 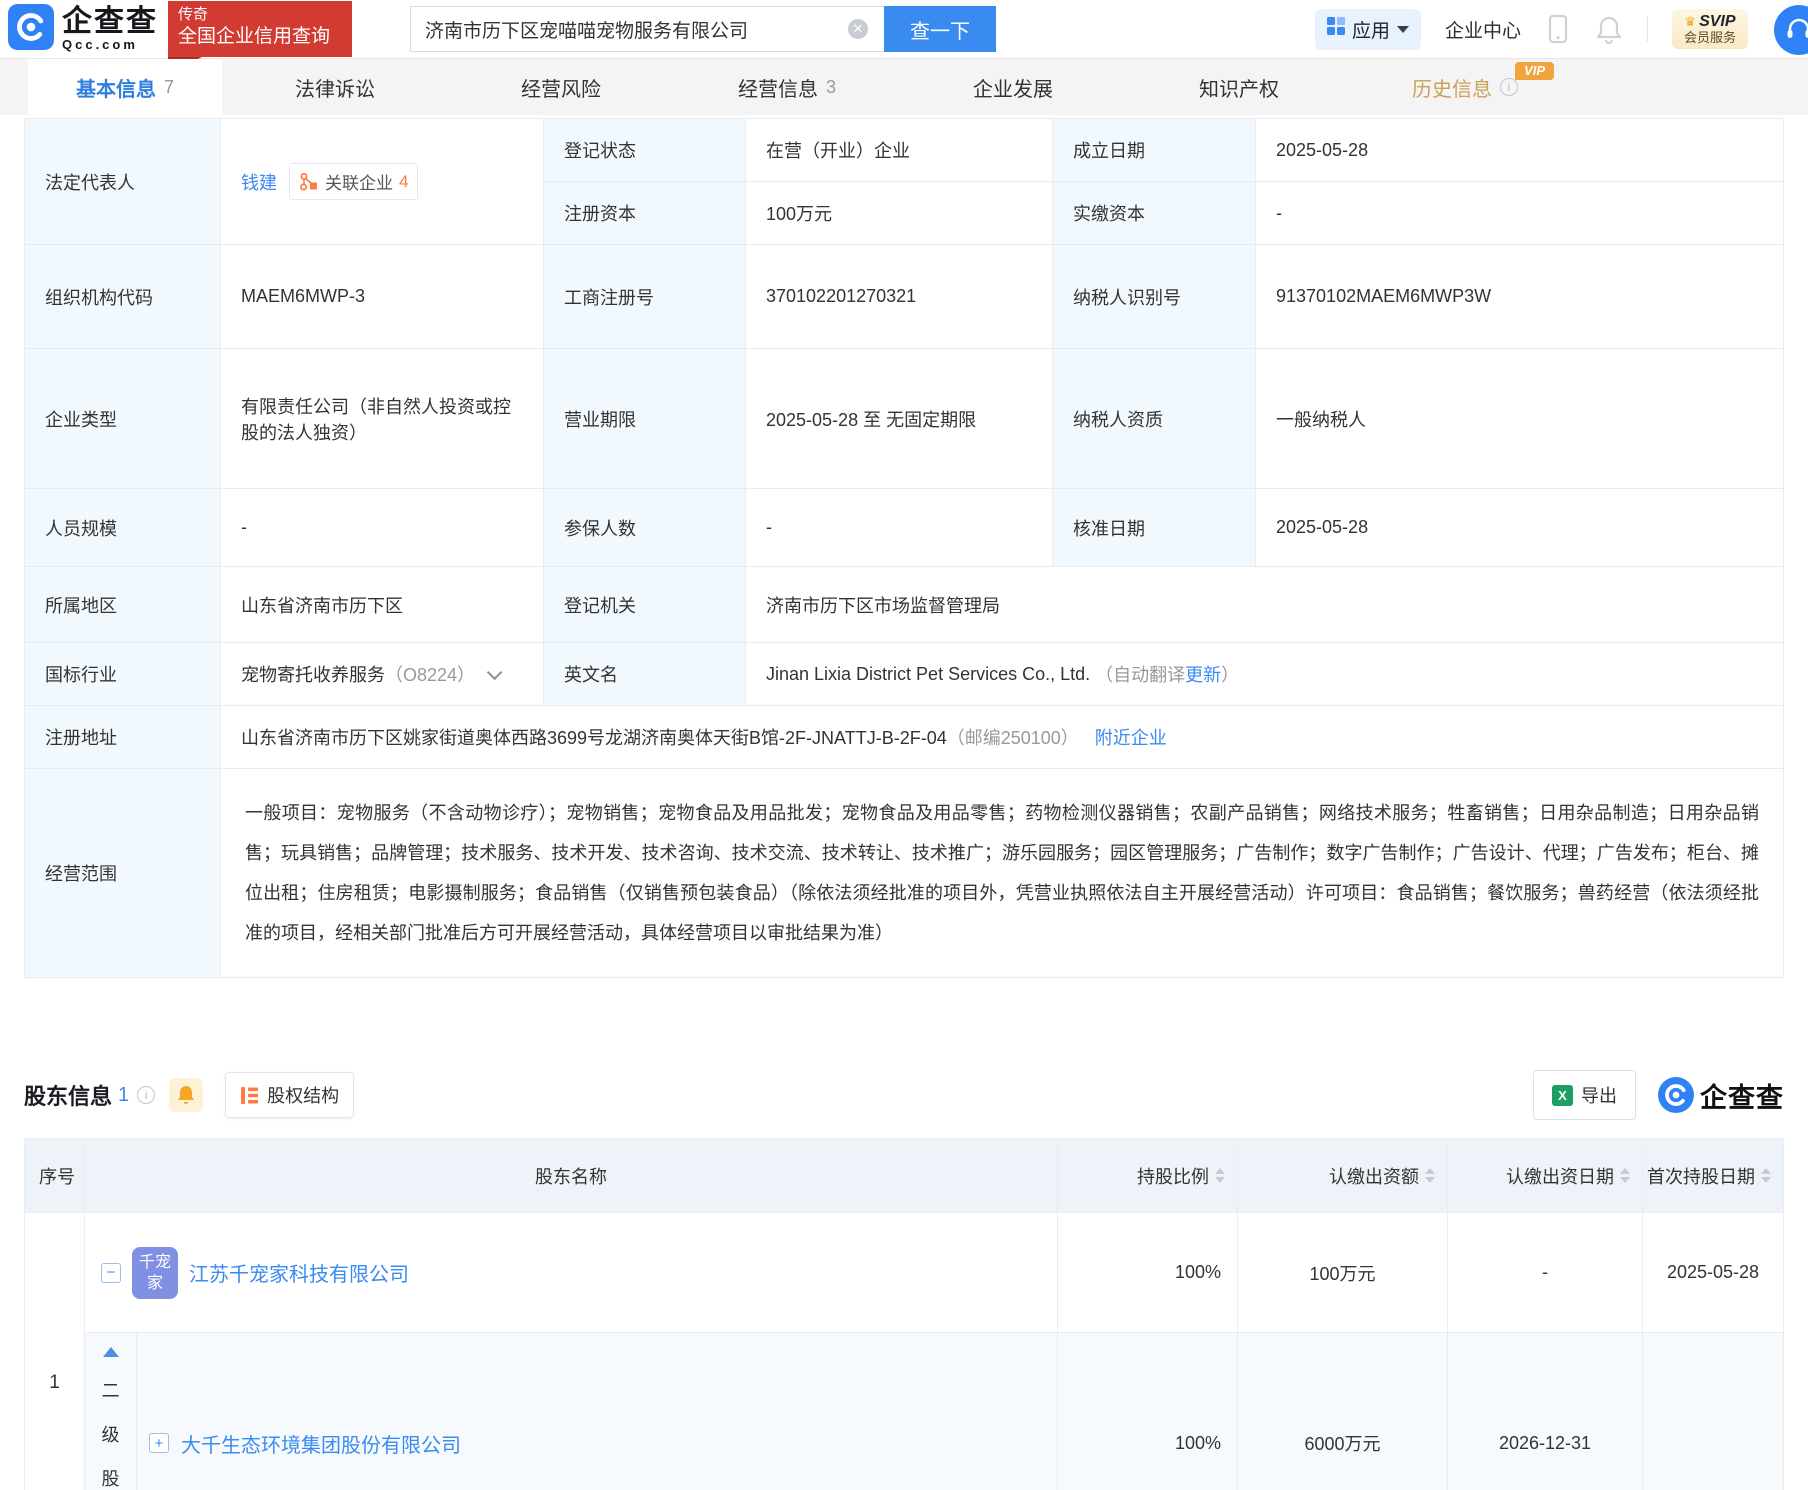 I want to click on legal-rep-link: 钱建, so click(x=259, y=182).